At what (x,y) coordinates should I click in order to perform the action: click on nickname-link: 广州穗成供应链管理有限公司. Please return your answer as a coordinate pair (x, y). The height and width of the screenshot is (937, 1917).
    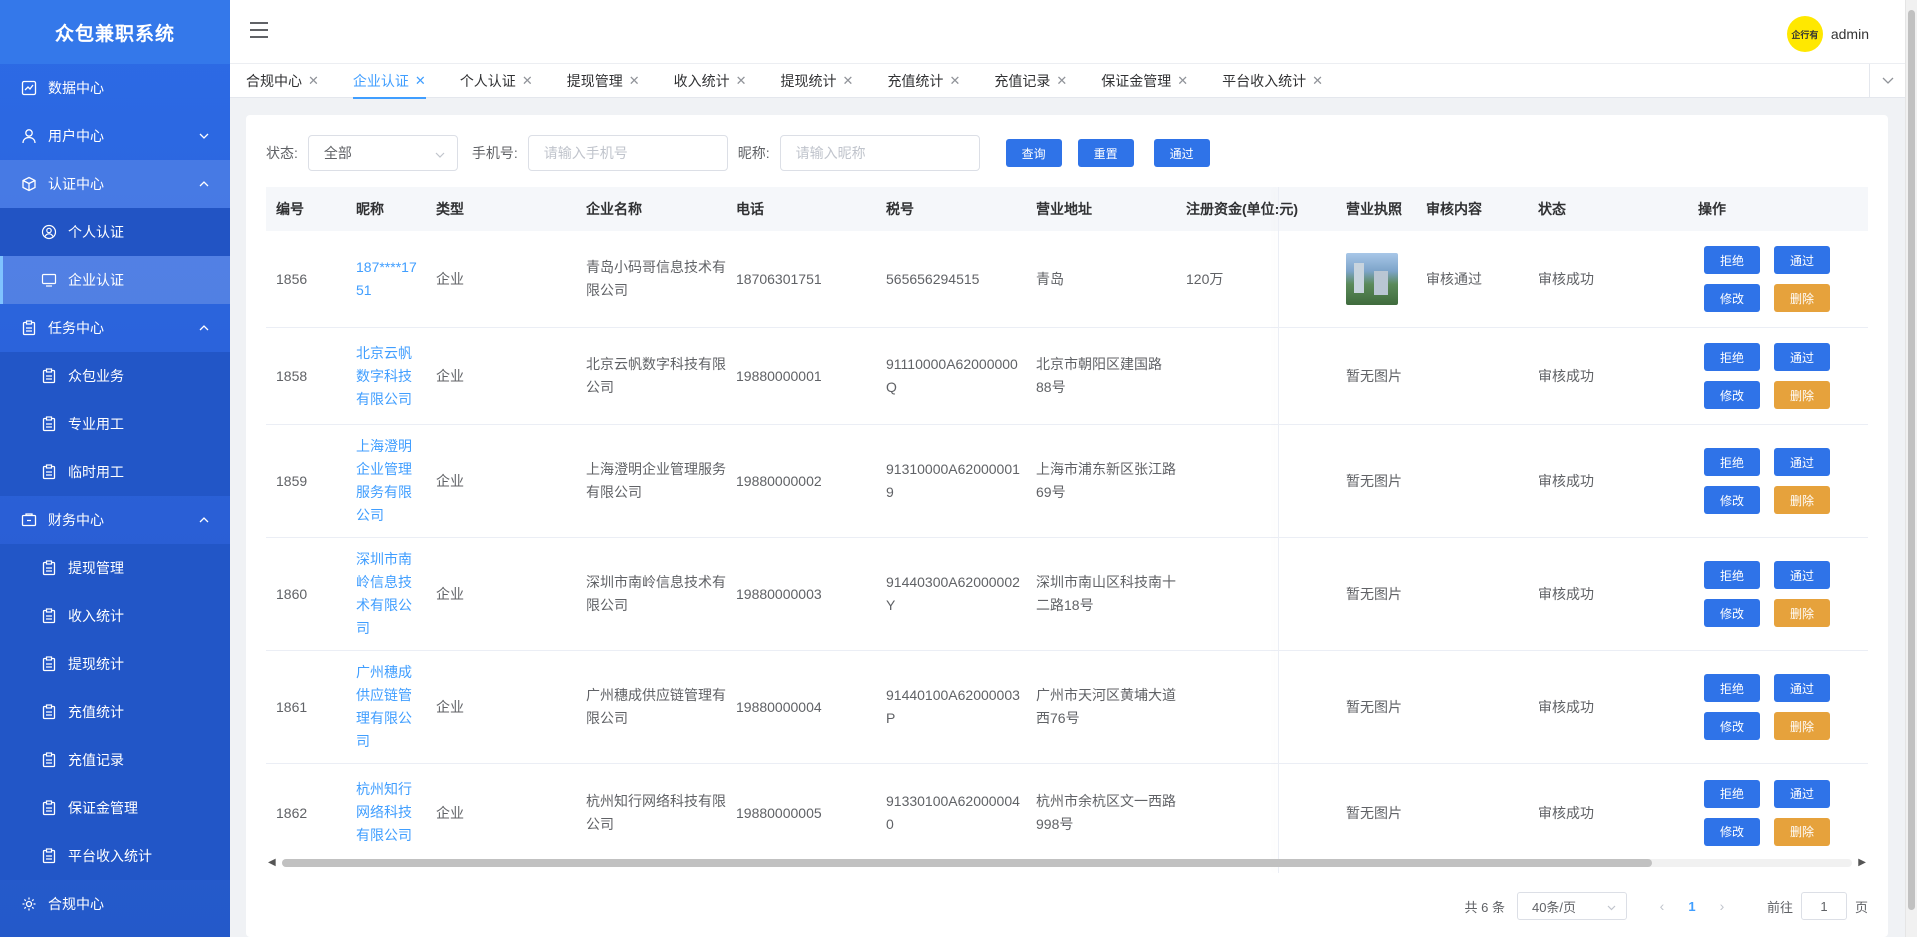
    Looking at the image, I should click on (386, 707).